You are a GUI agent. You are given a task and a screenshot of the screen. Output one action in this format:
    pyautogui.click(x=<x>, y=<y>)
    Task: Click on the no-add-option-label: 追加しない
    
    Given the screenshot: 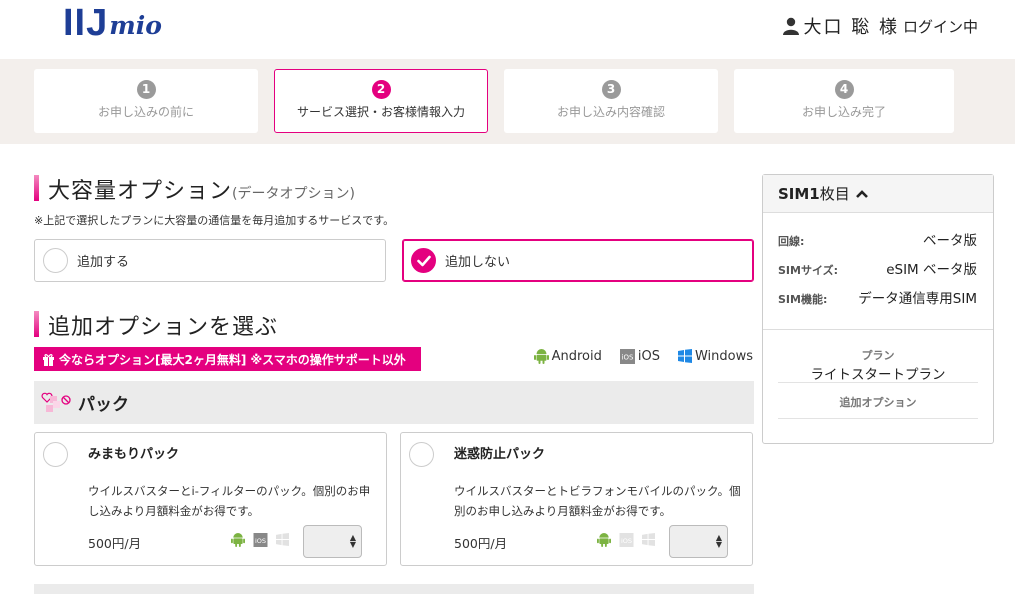 What is the action you would take?
    pyautogui.click(x=478, y=262)
    